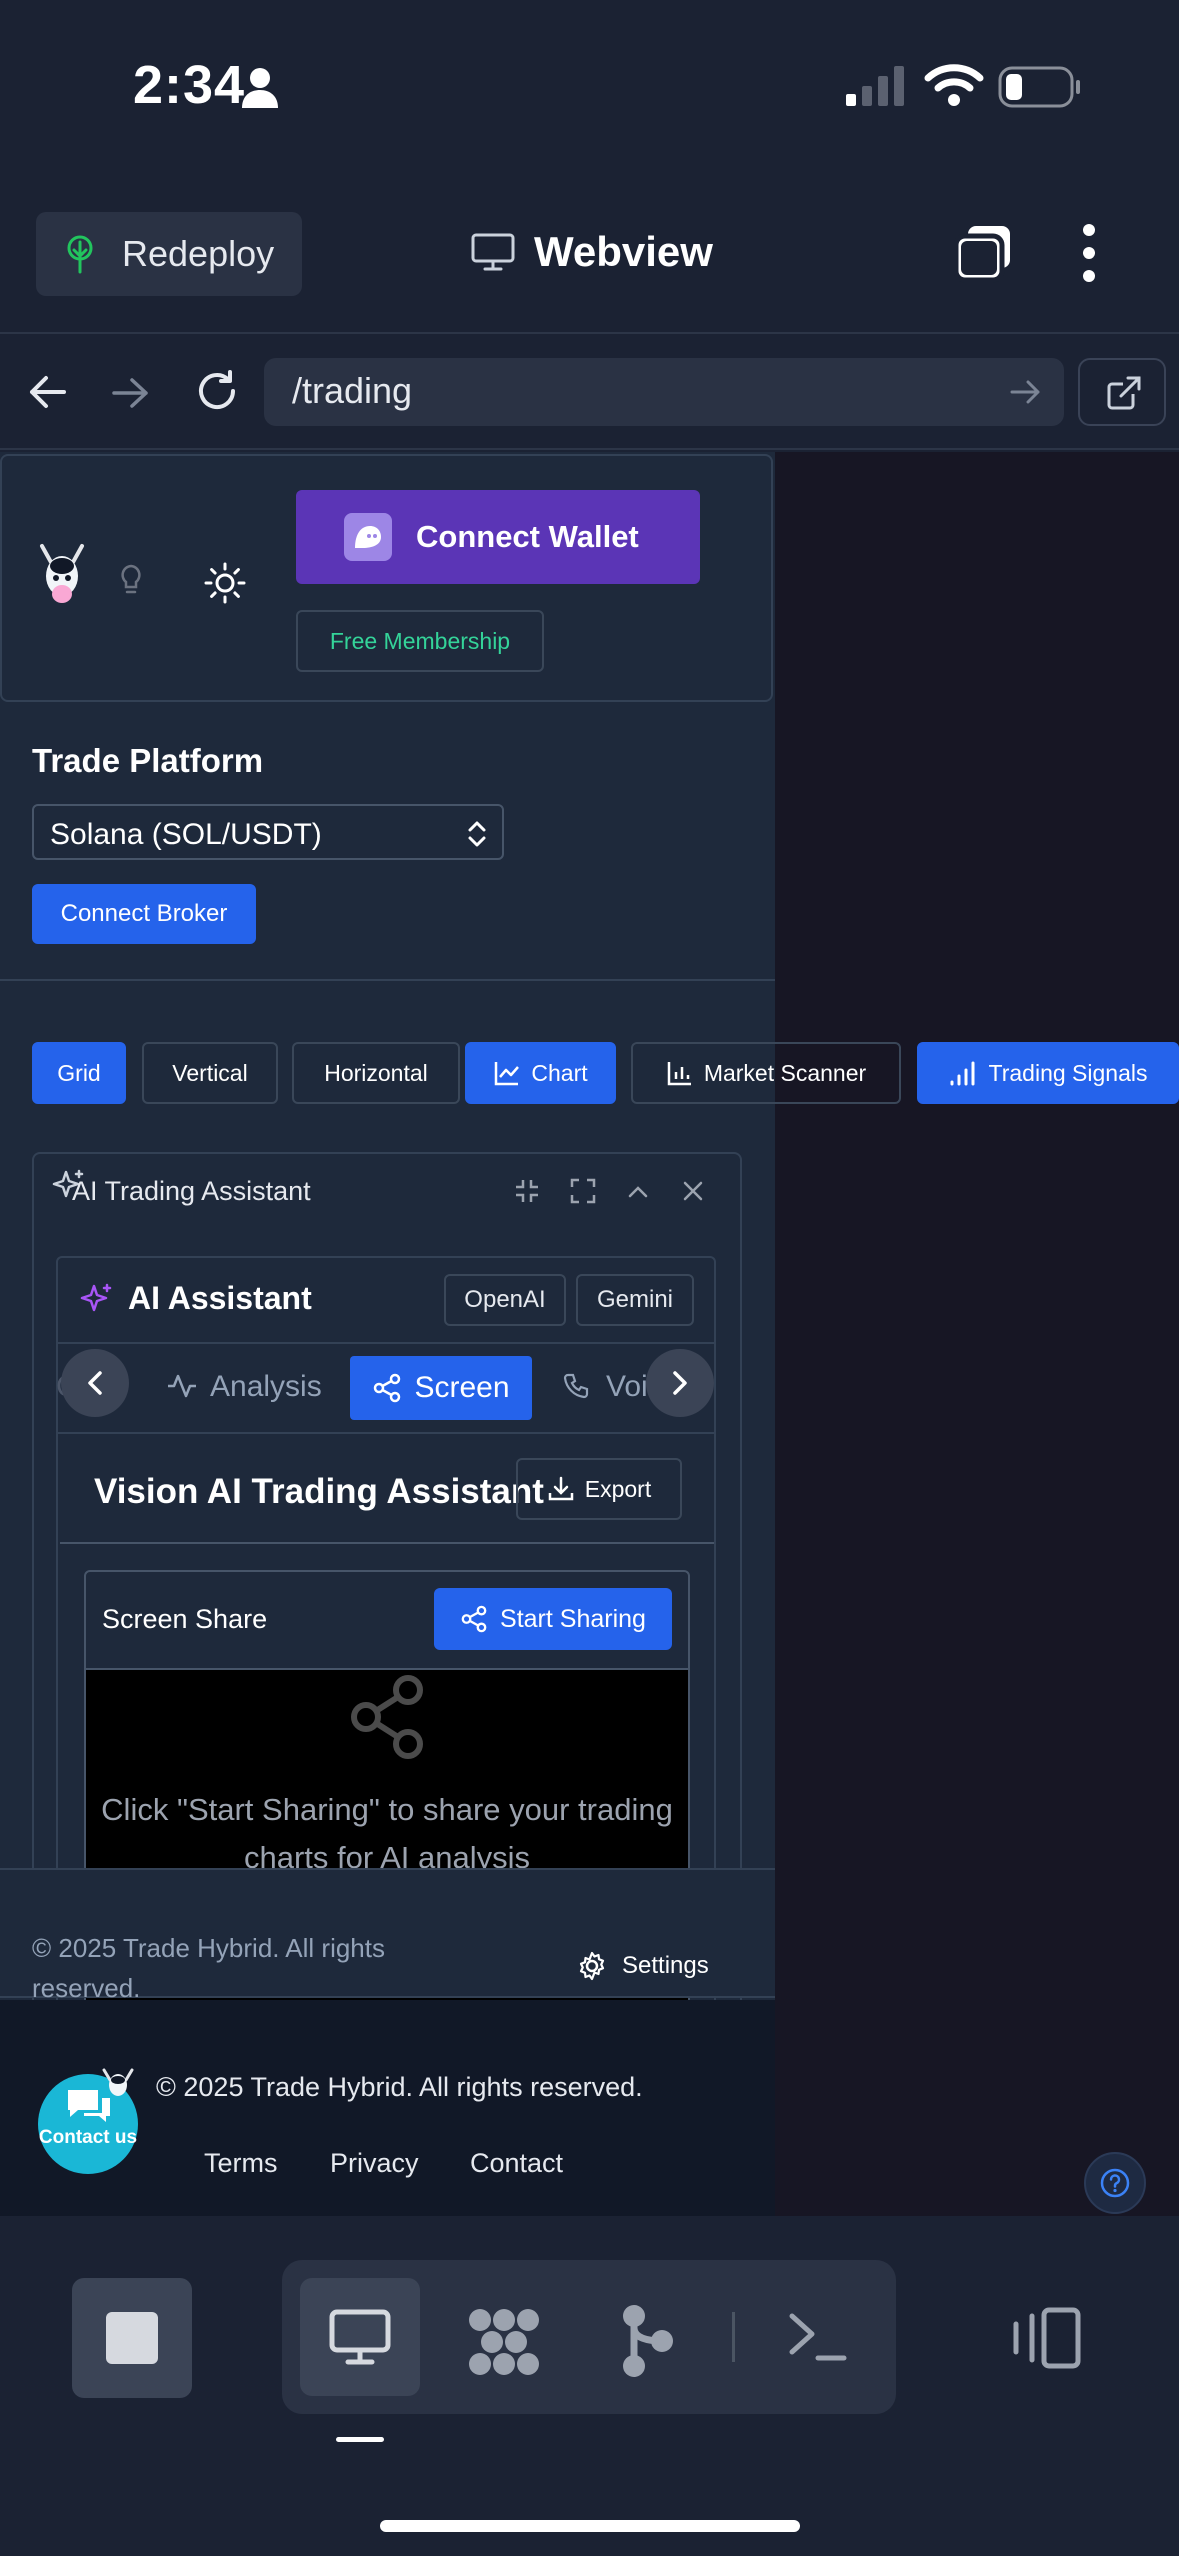 Image resolution: width=1179 pixels, height=2556 pixels. Describe the element at coordinates (559, 1072) in the screenshot. I see `chart-label: Chart` at that location.